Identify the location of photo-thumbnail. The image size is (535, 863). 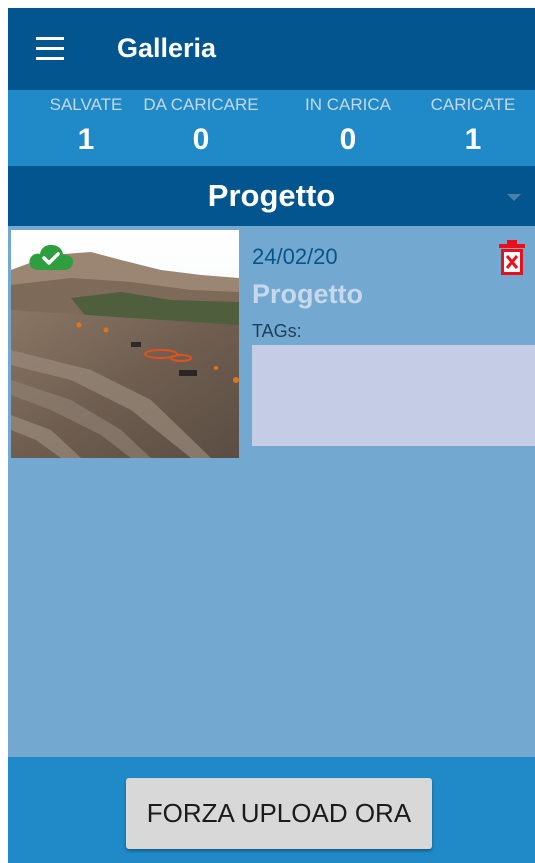
(125, 344).